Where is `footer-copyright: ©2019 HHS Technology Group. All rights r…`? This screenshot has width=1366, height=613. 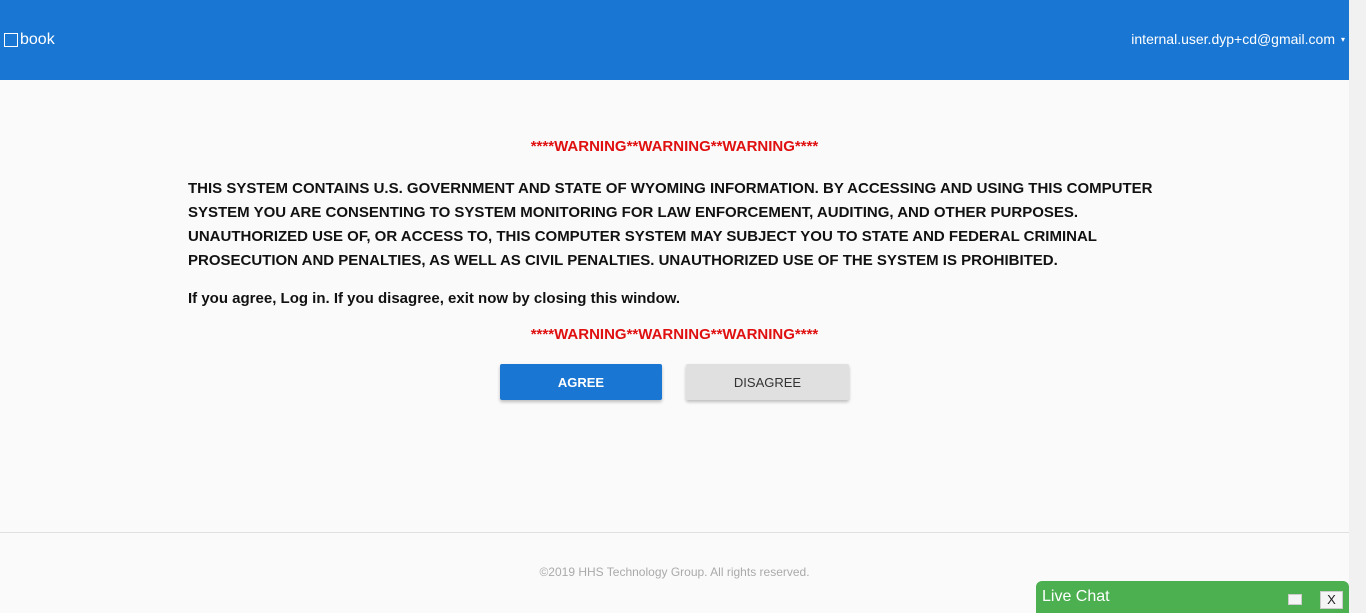 footer-copyright: ©2019 HHS Technology Group. All rights r… is located at coordinates (674, 572).